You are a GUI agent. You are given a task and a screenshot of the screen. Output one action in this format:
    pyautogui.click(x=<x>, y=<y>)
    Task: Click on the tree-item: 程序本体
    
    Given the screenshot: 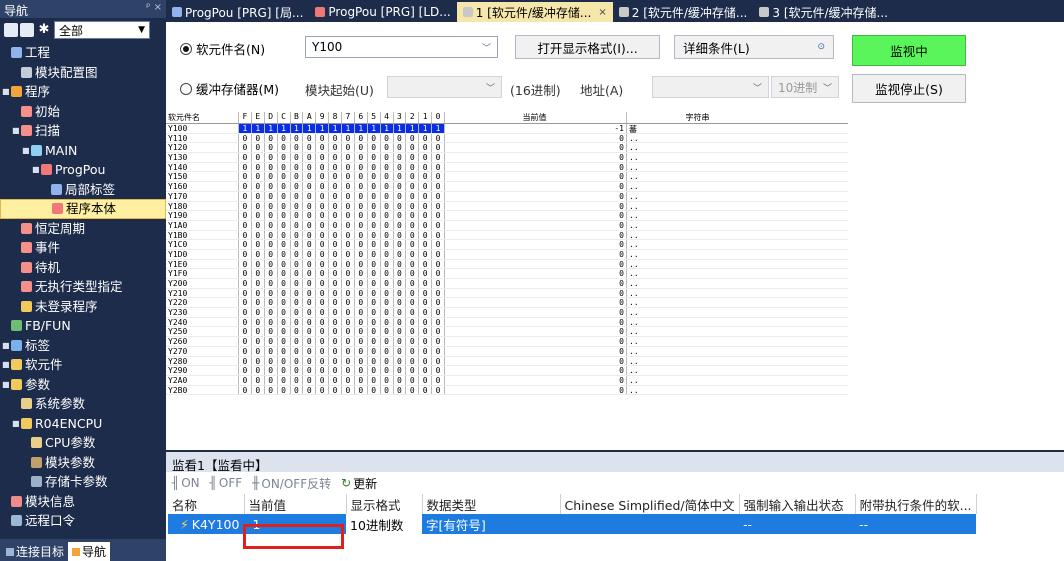 What is the action you would take?
    pyautogui.click(x=83, y=209)
    